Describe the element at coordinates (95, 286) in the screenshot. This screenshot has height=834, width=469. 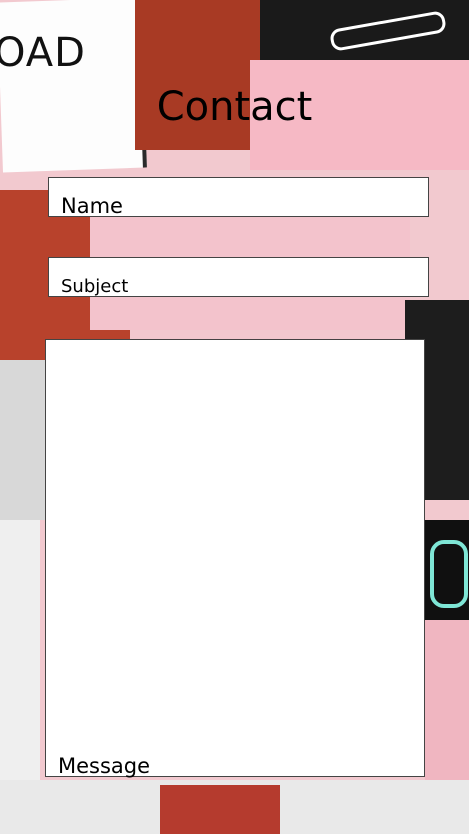
I see `subject-label: Subject` at that location.